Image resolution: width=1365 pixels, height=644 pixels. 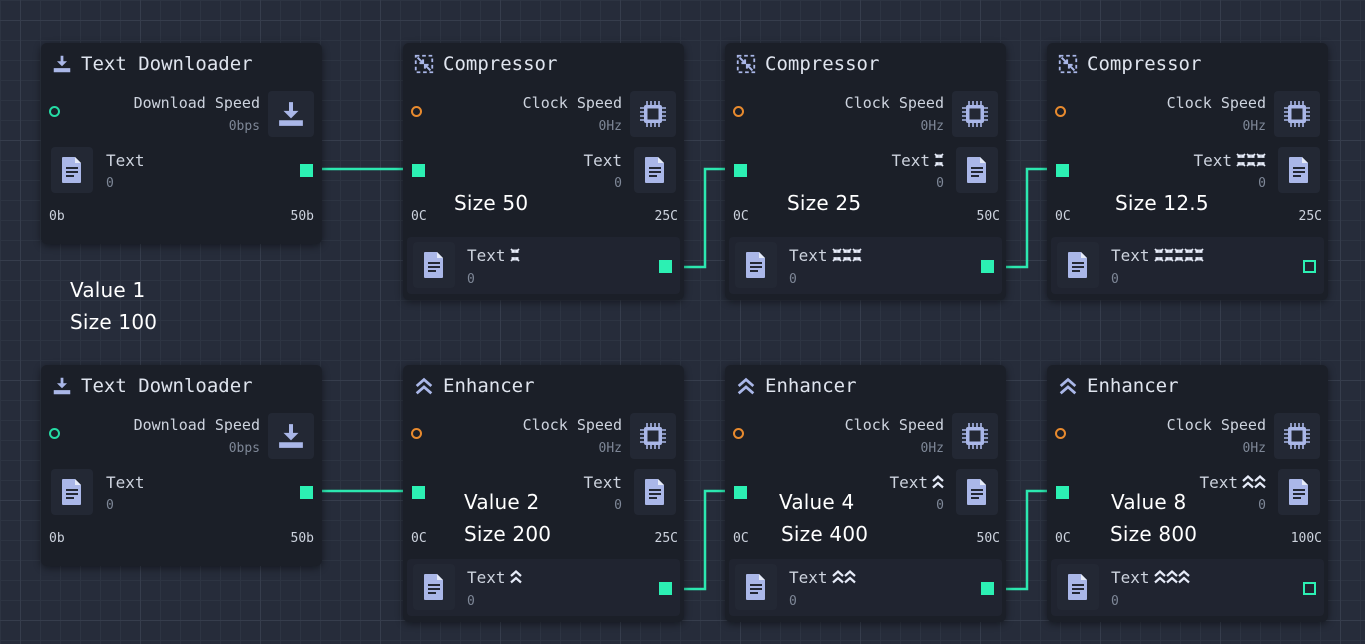 What do you see at coordinates (57, 538) in the screenshot?
I see `range-min-value: 0b` at bounding box center [57, 538].